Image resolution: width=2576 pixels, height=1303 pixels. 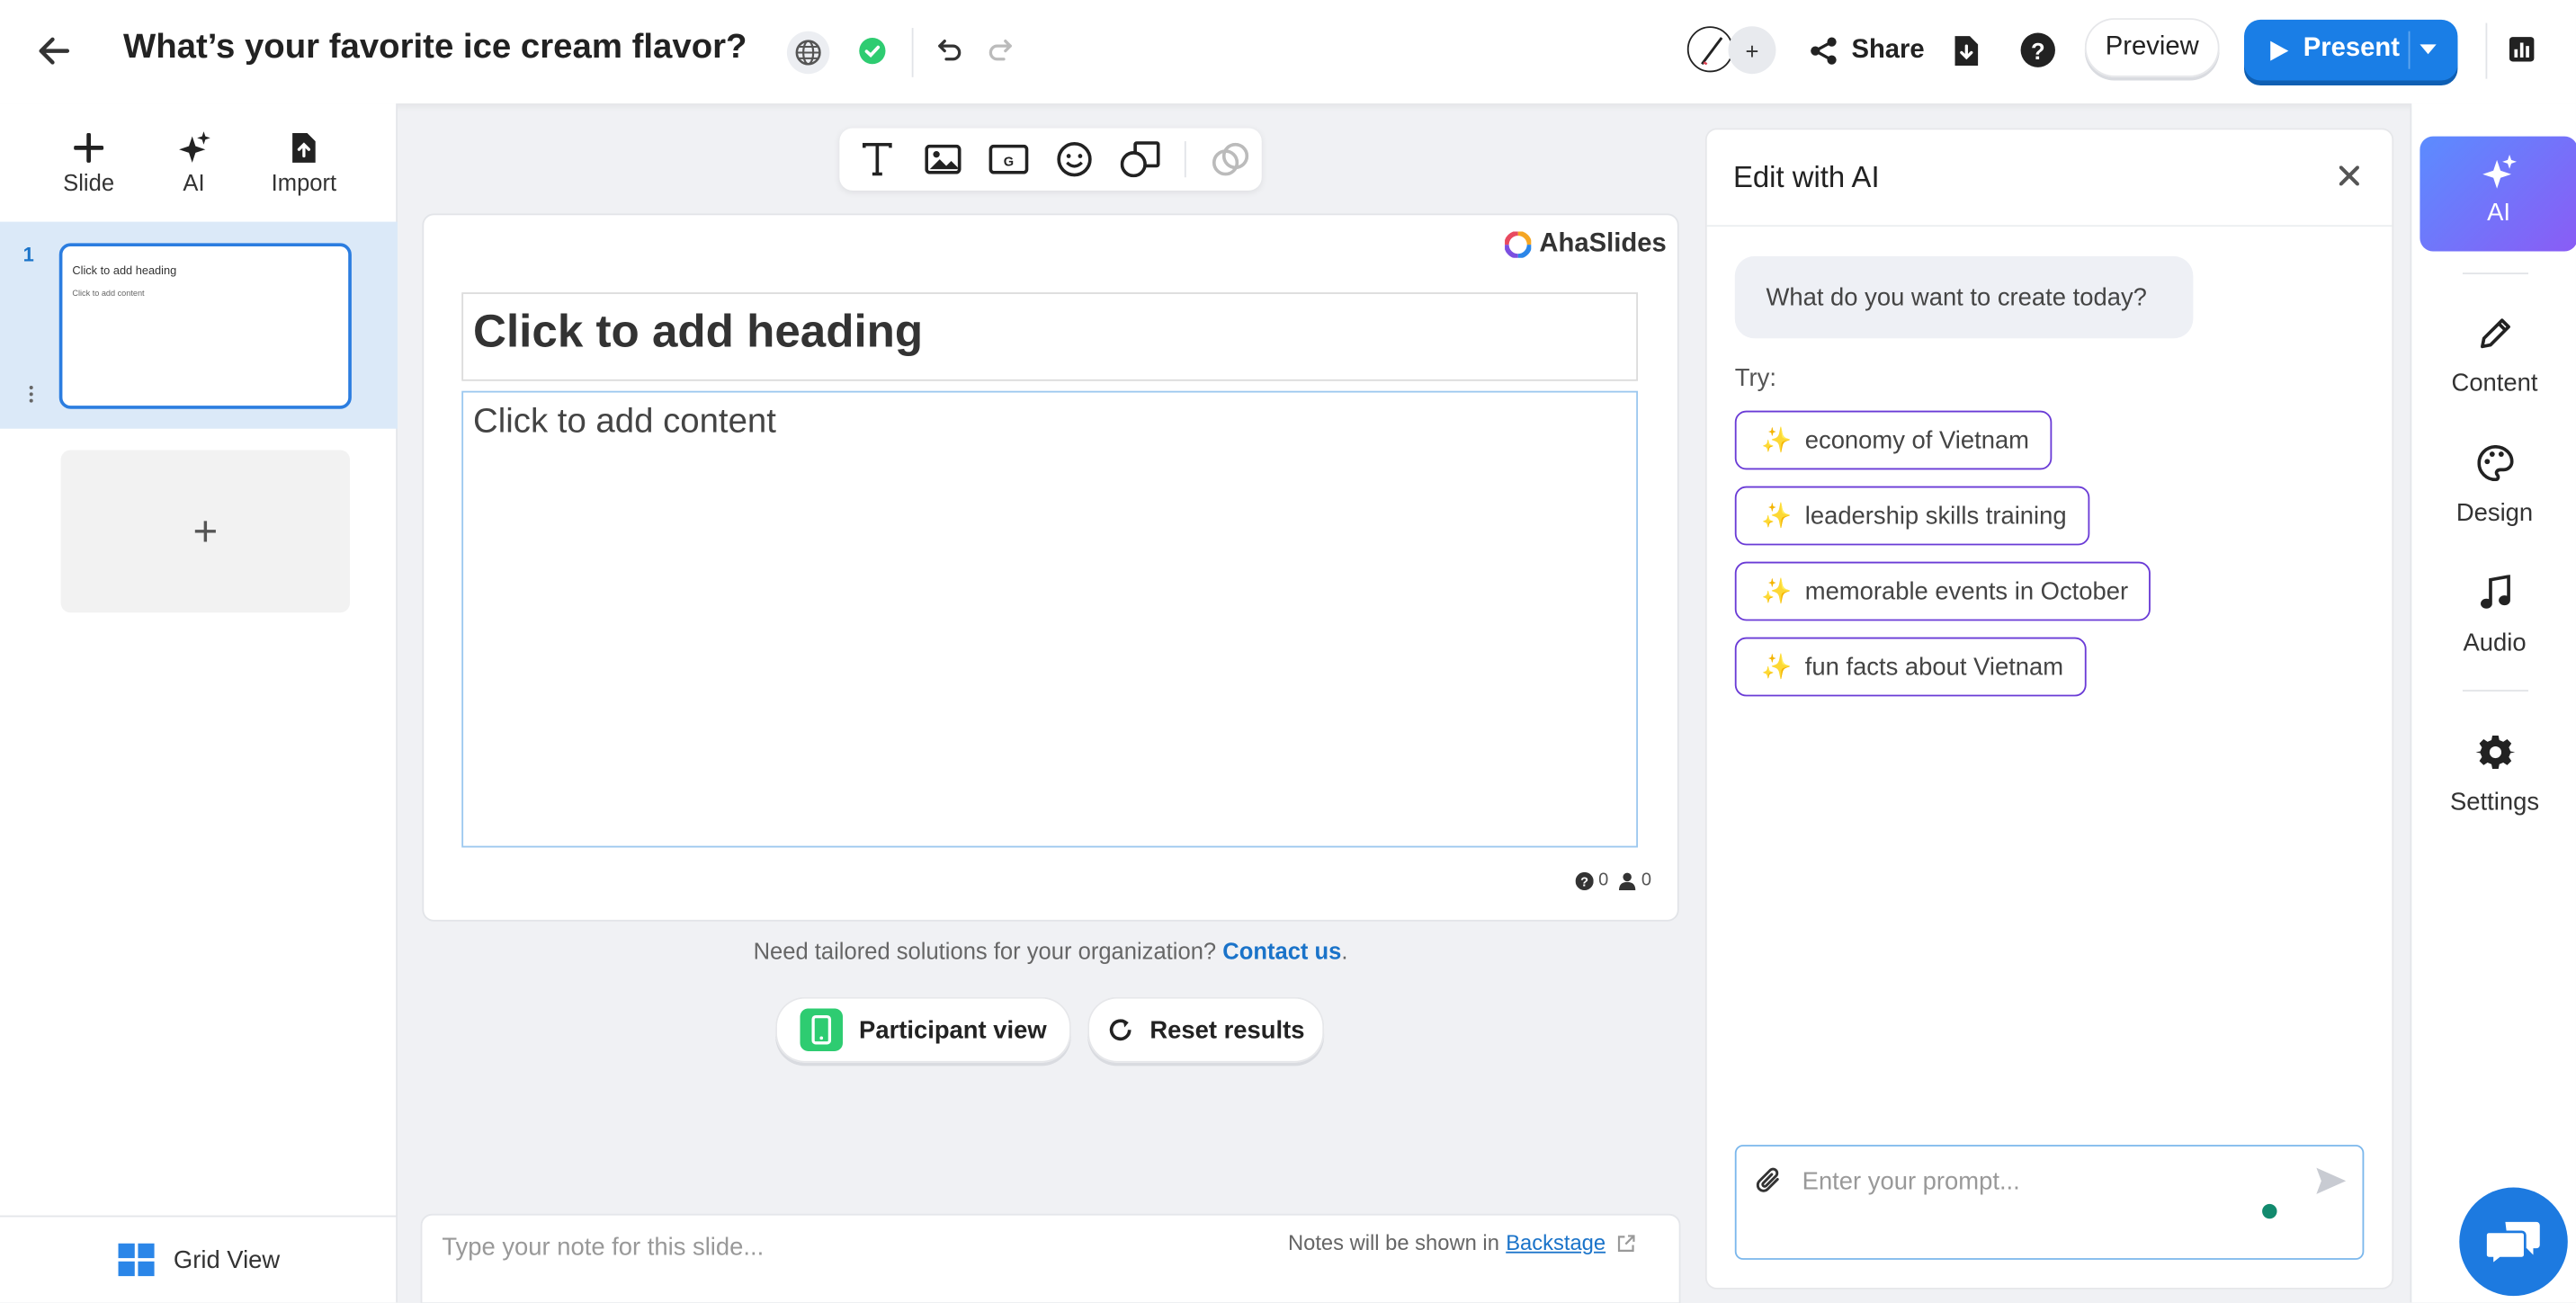 I want to click on present-label: Present, so click(x=2351, y=48).